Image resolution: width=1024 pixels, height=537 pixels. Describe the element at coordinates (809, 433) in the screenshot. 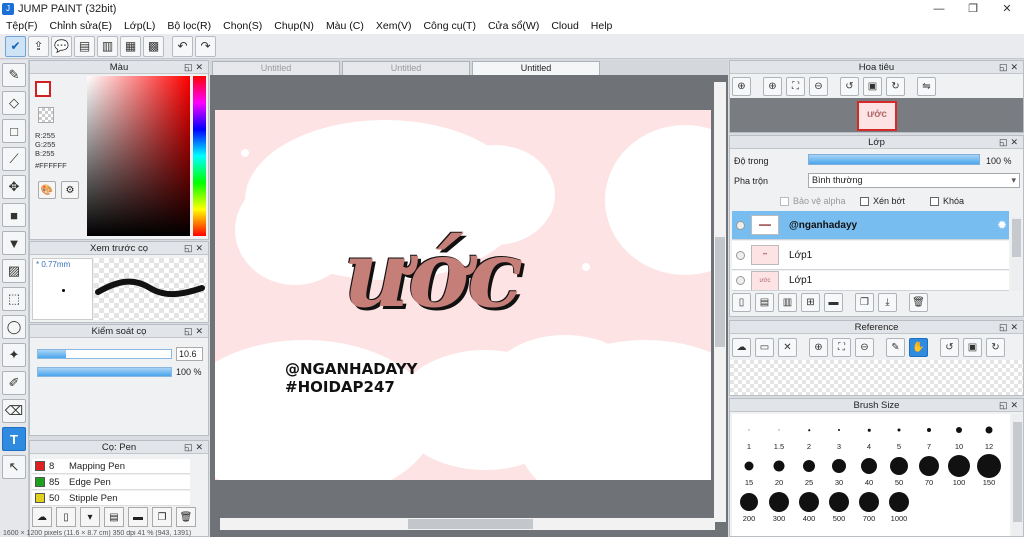

I see `brush-size-option-2: 2` at that location.